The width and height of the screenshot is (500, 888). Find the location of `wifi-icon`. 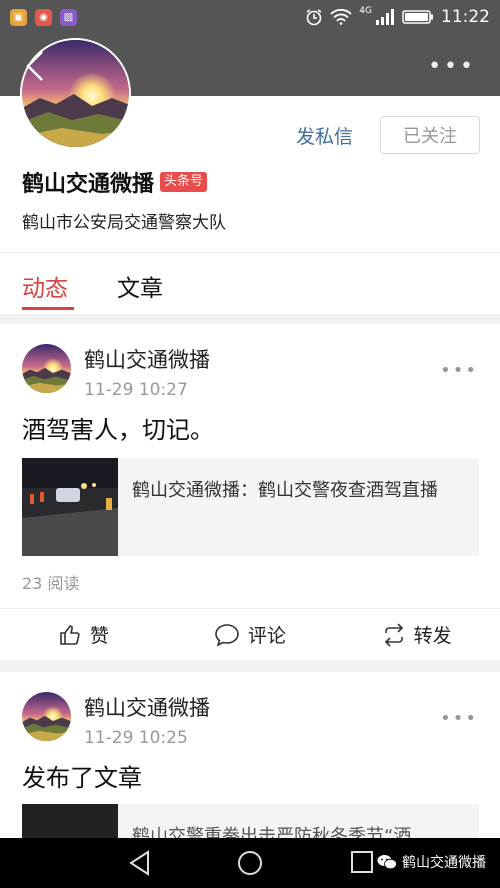

wifi-icon is located at coordinates (341, 17).